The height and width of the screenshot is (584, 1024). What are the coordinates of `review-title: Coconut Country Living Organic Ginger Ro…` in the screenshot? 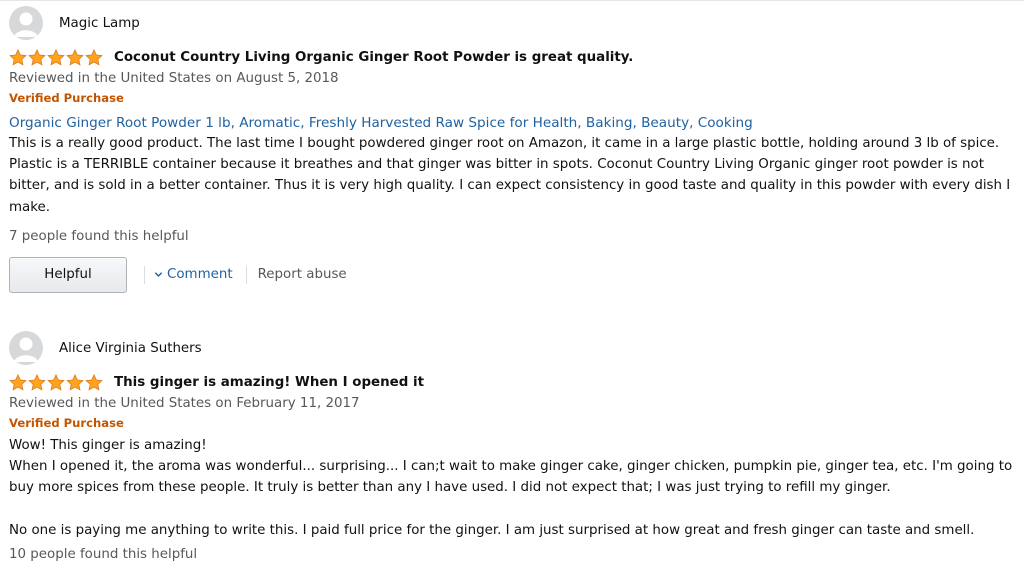 It's located at (373, 57).